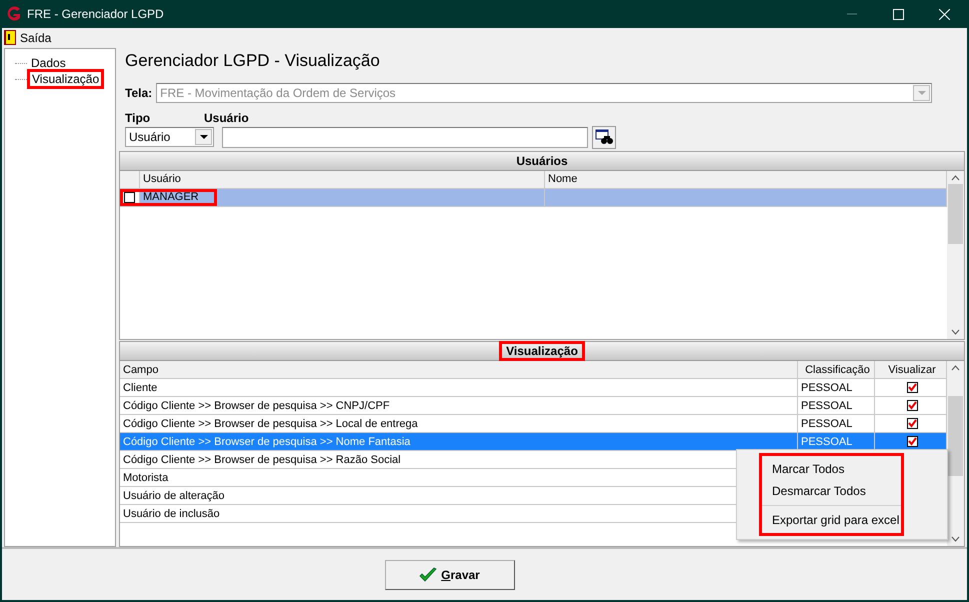 The width and height of the screenshot is (969, 602). Describe the element at coordinates (542, 351) in the screenshot. I see `panel-title: Visualização` at that location.